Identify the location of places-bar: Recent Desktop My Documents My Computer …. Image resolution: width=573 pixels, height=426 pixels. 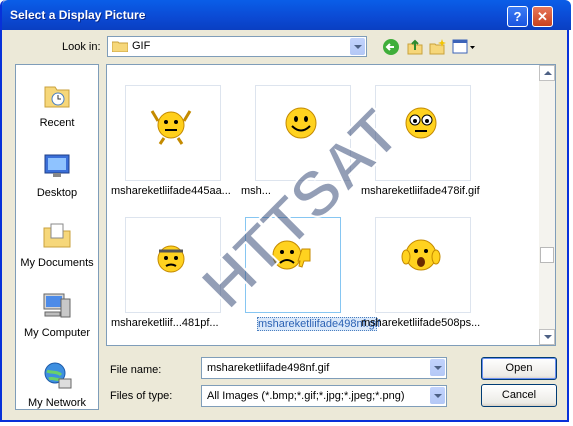
(57, 237).